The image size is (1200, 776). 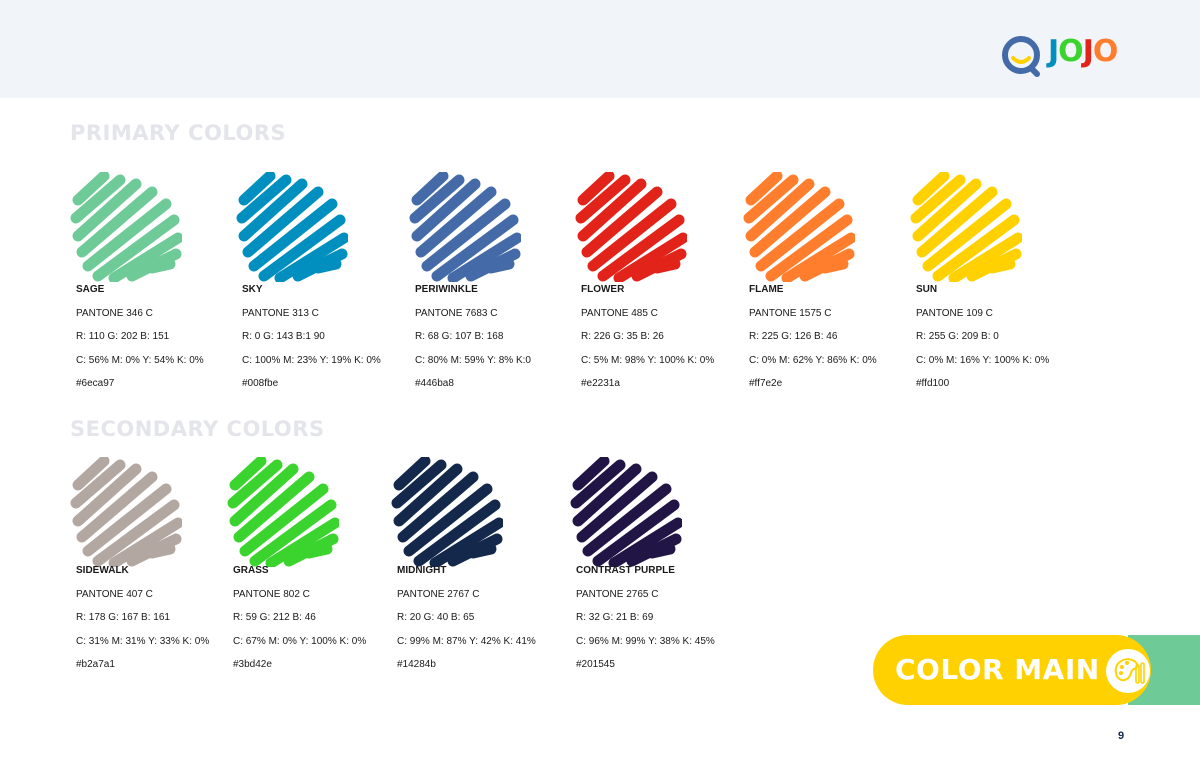 What do you see at coordinates (95, 384) in the screenshot?
I see `hex-code: #6eca97` at bounding box center [95, 384].